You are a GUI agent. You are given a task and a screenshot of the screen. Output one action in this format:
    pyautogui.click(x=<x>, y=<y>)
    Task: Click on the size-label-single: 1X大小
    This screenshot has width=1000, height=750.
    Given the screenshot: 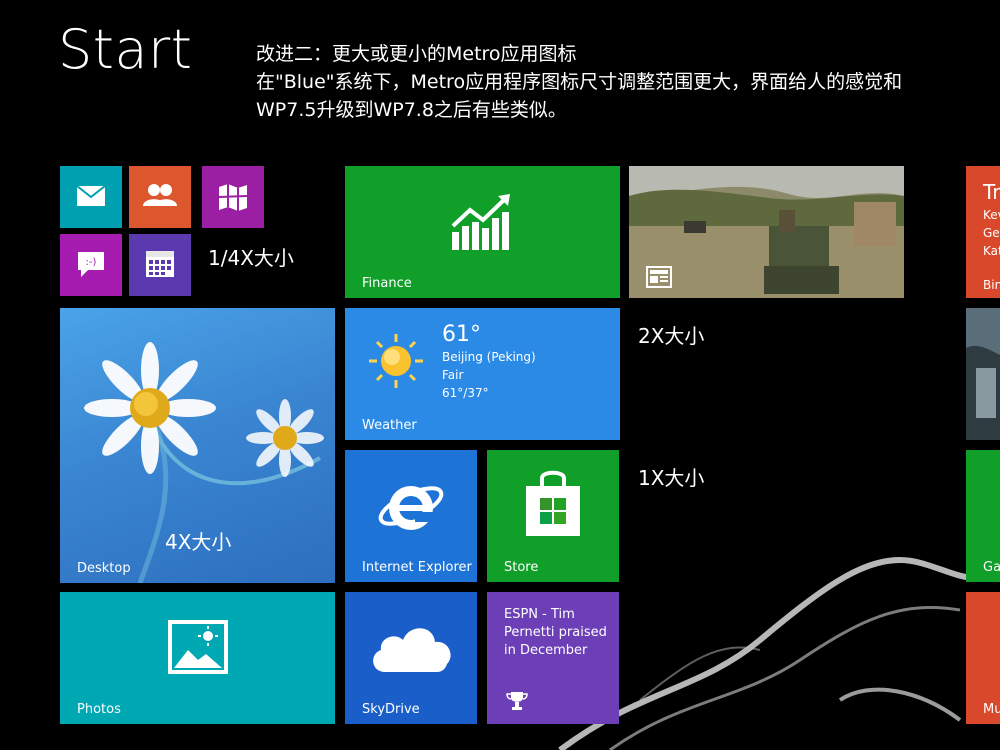 What is the action you would take?
    pyautogui.click(x=671, y=478)
    